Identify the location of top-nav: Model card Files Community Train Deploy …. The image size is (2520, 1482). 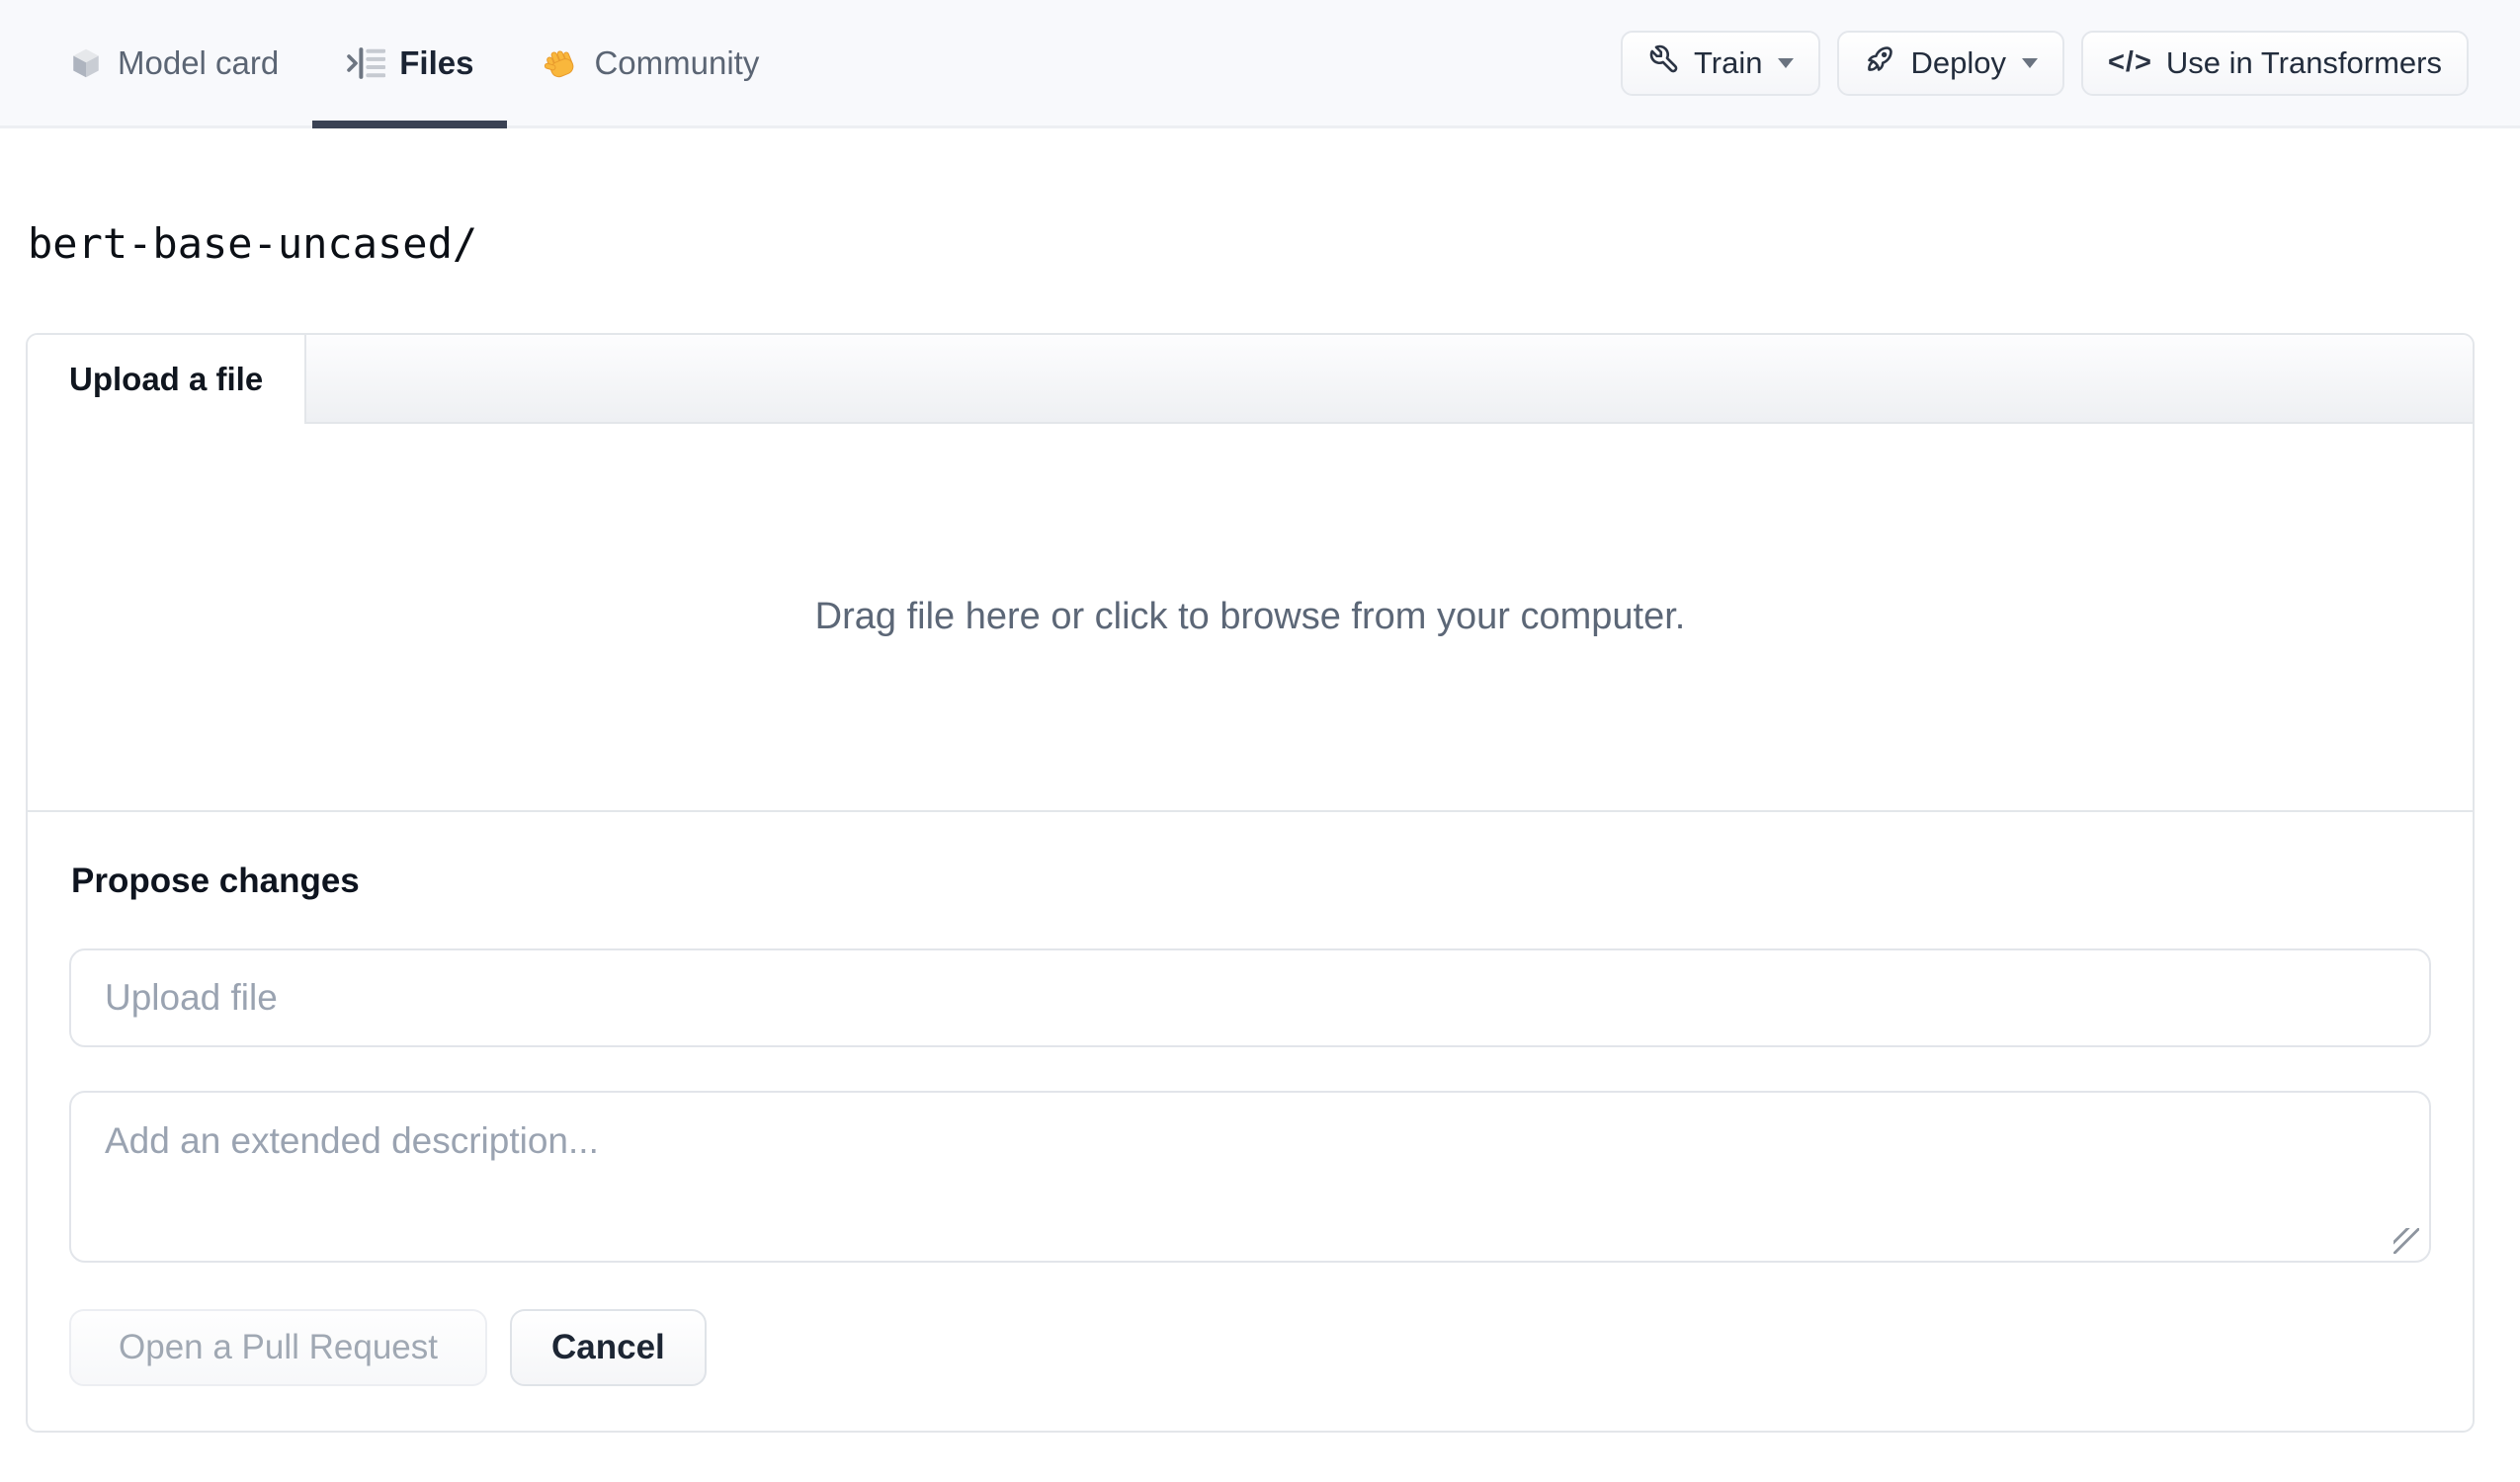
(1260, 64).